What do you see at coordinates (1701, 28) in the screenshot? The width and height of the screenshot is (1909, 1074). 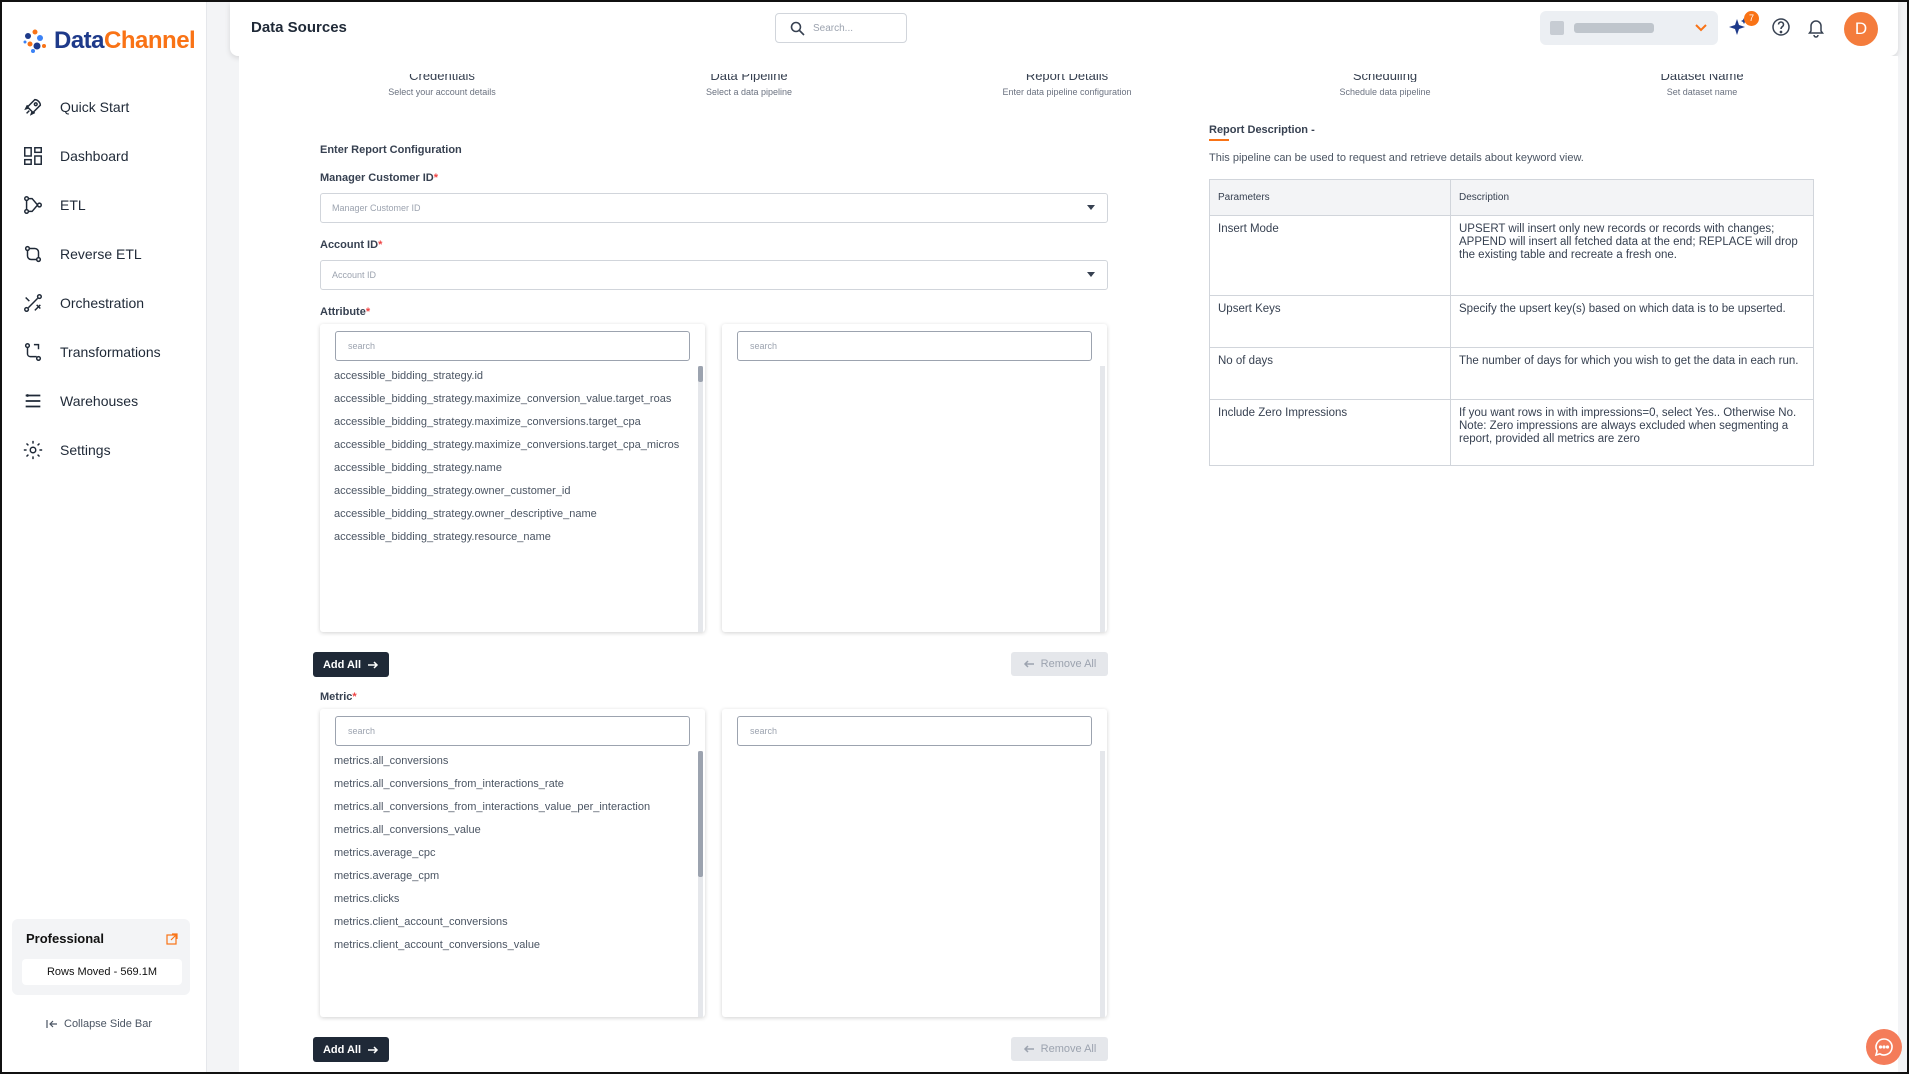 I see `chevron-down-icon` at bounding box center [1701, 28].